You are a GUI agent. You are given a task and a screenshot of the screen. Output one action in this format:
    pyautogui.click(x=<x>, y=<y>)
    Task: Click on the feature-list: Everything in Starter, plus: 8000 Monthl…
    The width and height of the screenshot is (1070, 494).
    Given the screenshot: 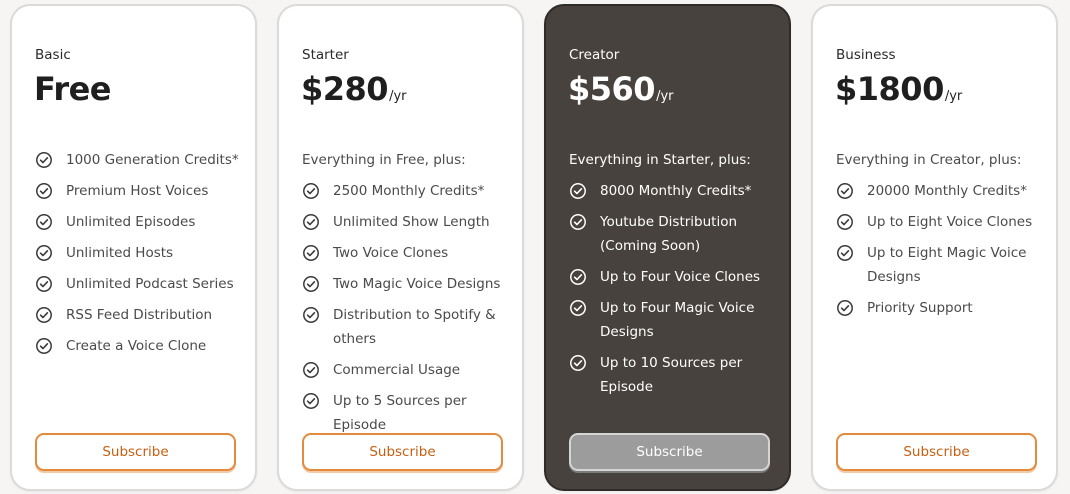 What is the action you would take?
    pyautogui.click(x=674, y=277)
    